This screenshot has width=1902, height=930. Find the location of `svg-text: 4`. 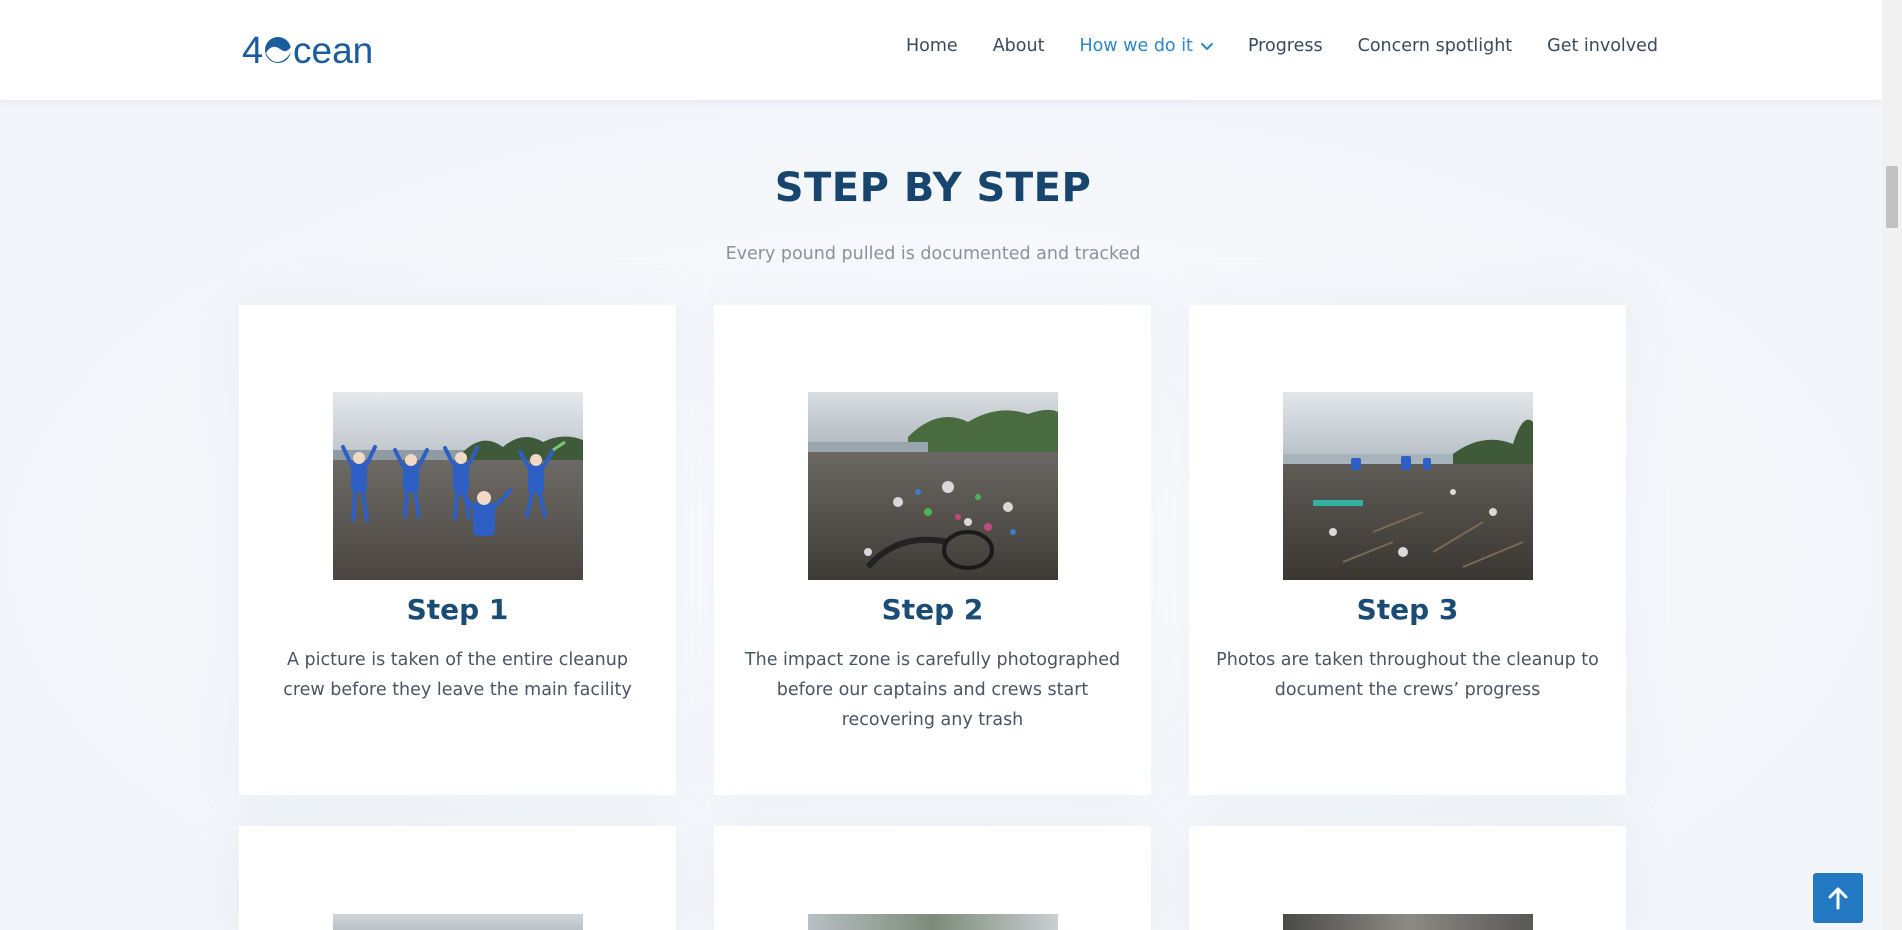

svg-text: 4 is located at coordinates (252, 49).